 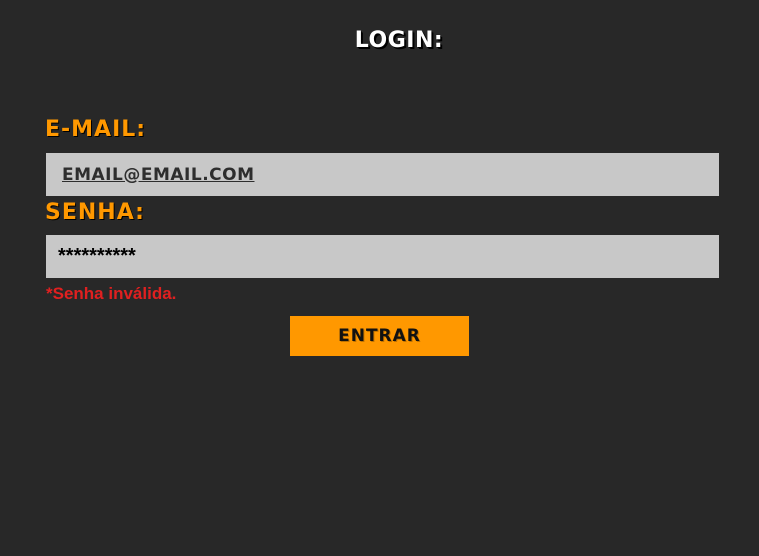 I want to click on password-input, so click(x=382, y=256).